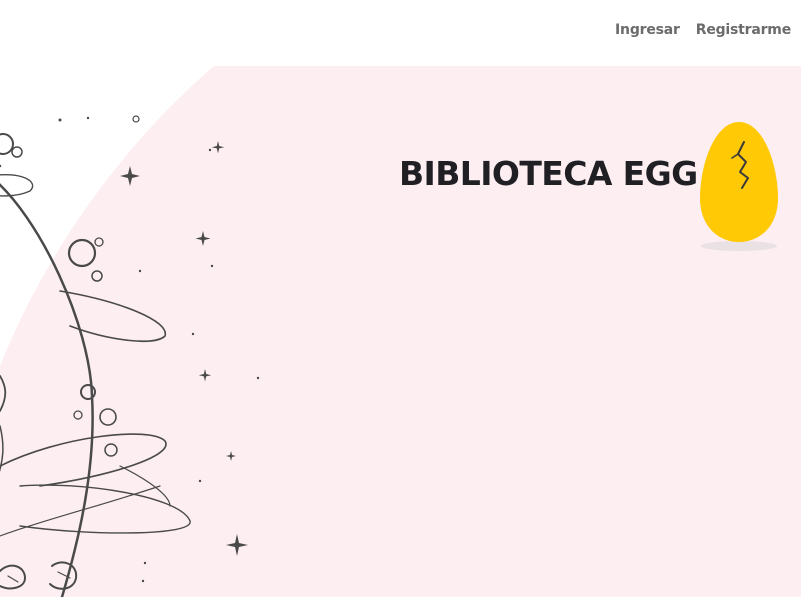  I want to click on cracked-egg-icon, so click(739, 186).